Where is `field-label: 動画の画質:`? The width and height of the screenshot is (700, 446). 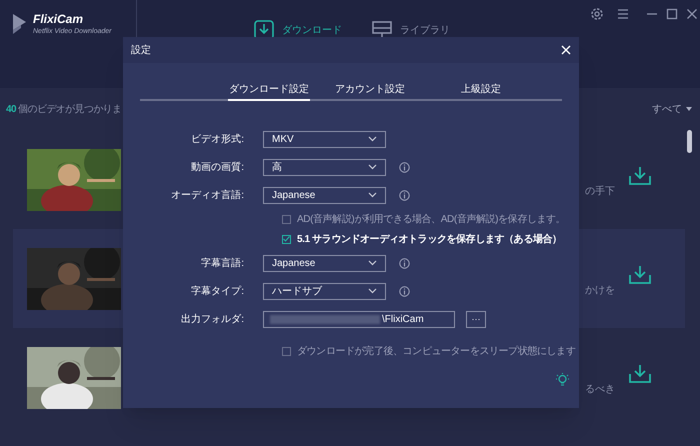
field-label: 動画の画質: is located at coordinates (217, 167).